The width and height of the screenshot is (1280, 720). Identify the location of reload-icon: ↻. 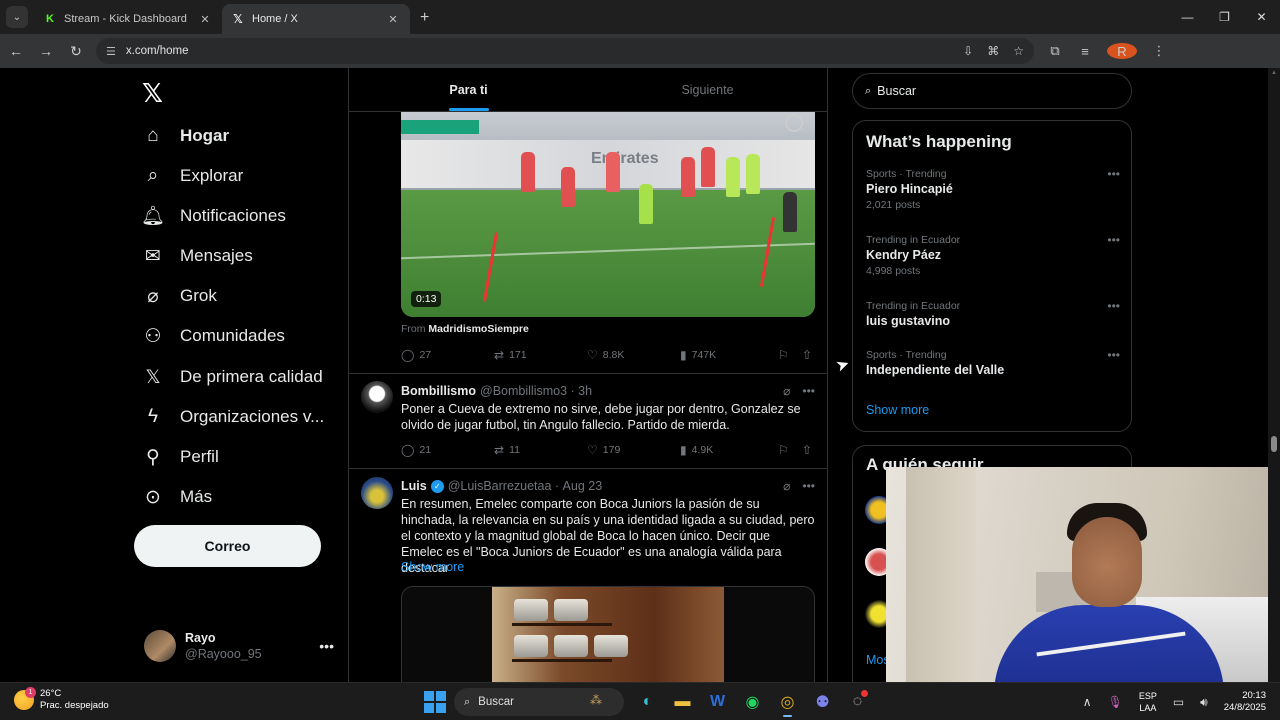
(76, 51).